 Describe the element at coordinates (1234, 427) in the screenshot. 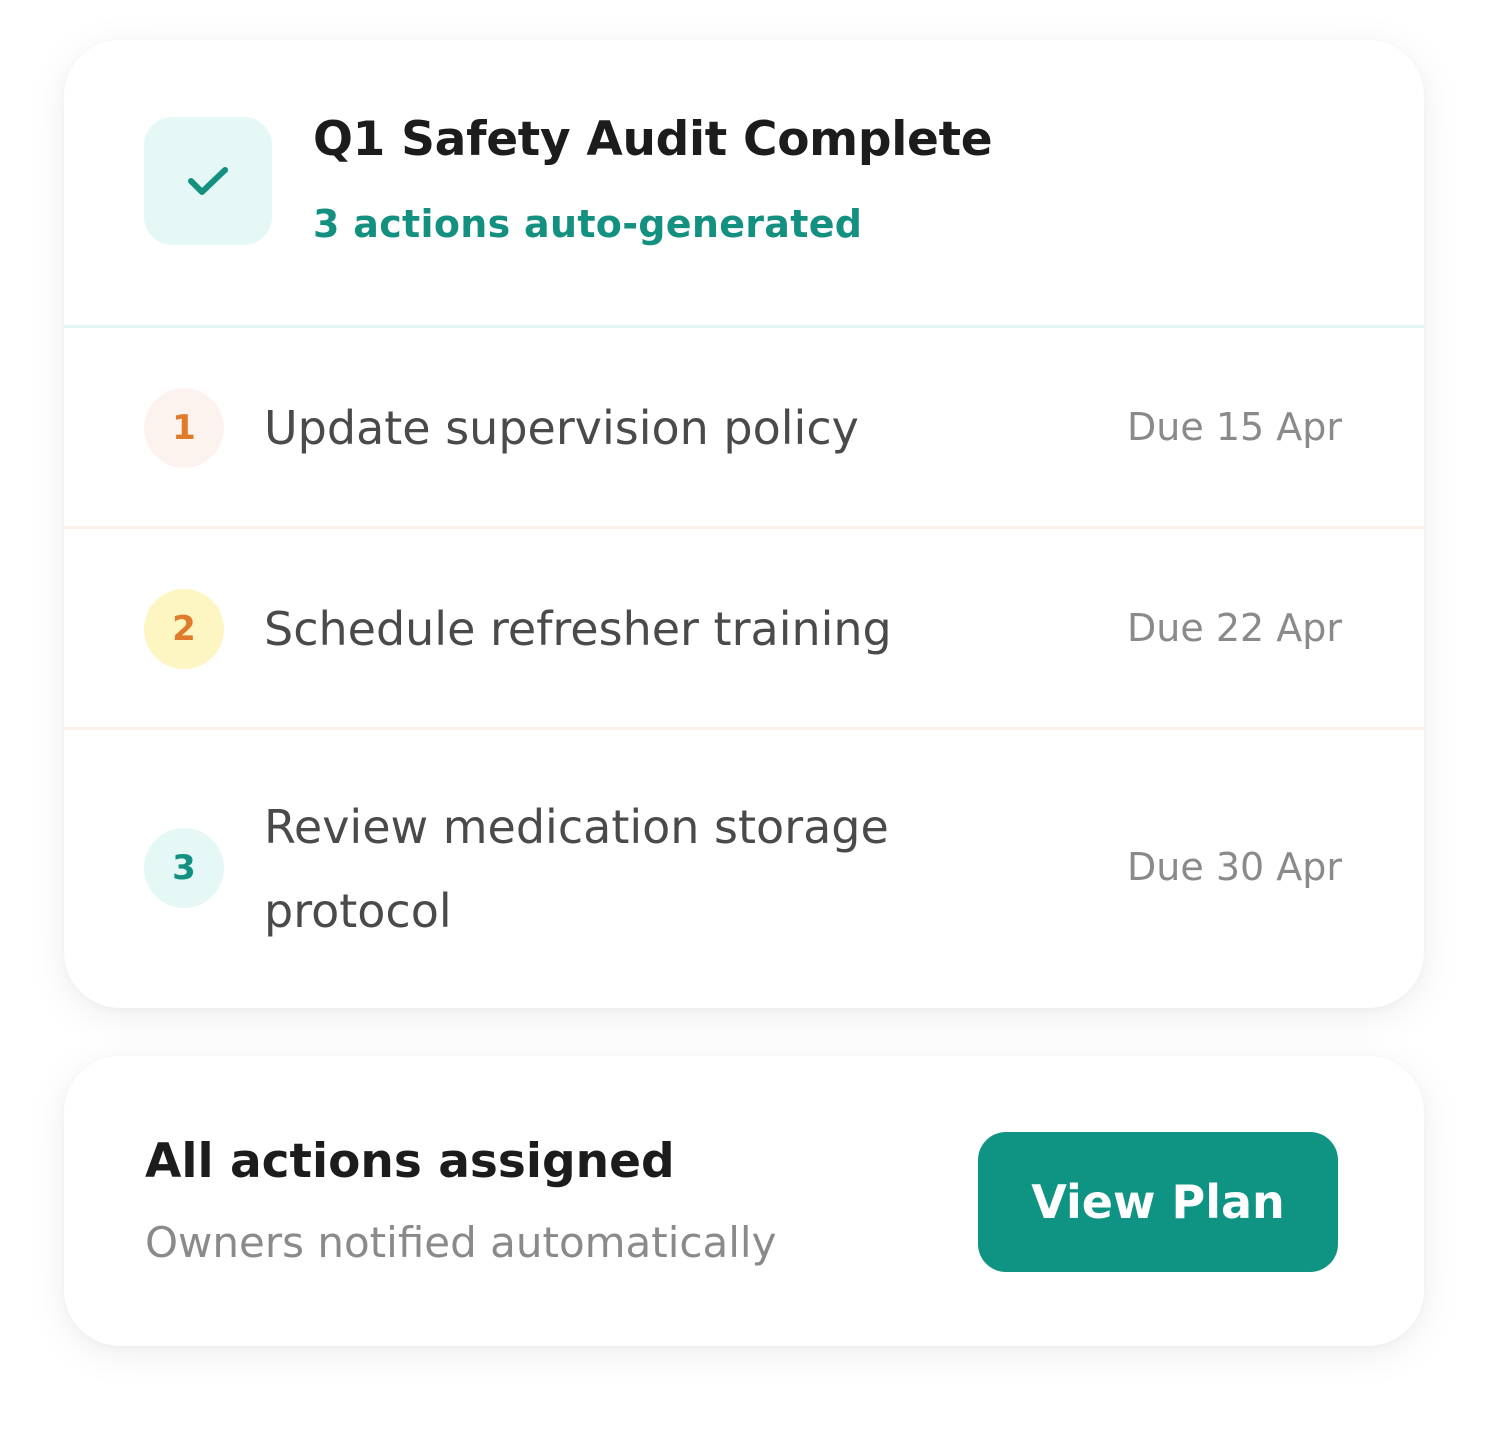

I see `action-due-date: Due 15 Apr` at that location.